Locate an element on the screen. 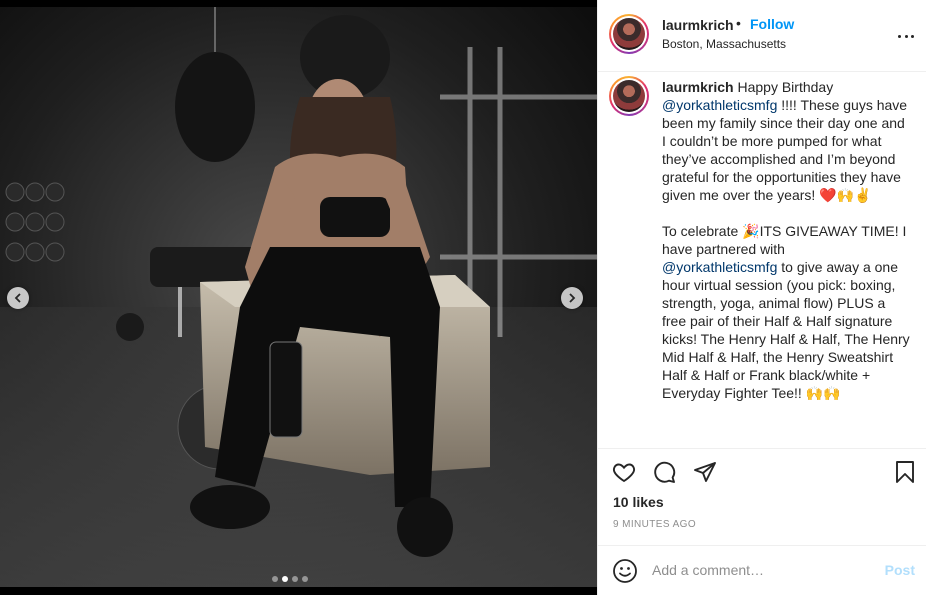 The height and width of the screenshot is (595, 926). save-button is located at coordinates (905, 472).